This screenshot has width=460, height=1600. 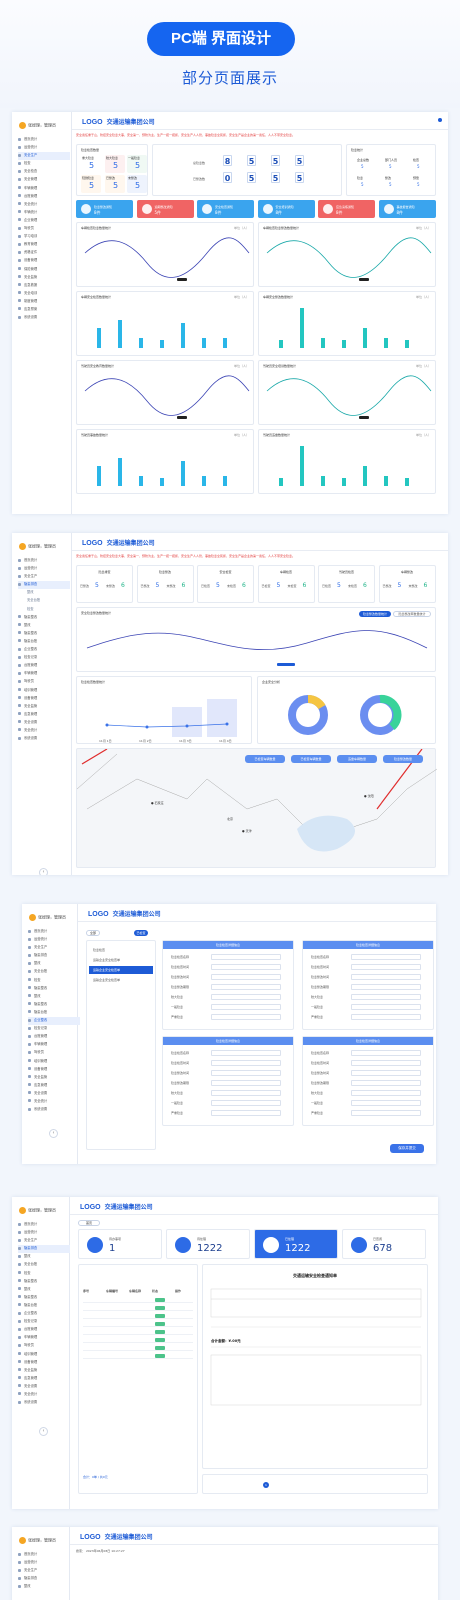 What do you see at coordinates (266, 1485) in the screenshot?
I see `page-1: 1` at bounding box center [266, 1485].